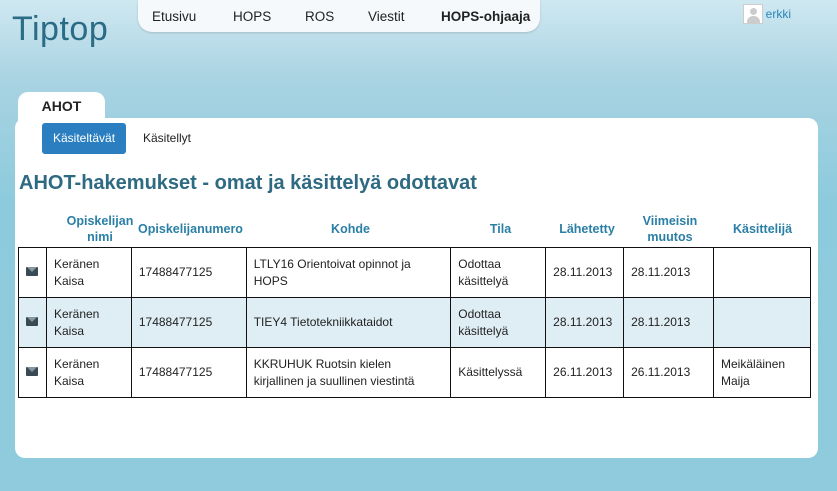 This screenshot has width=837, height=491. Describe the element at coordinates (735, 380) in the screenshot. I see `handler-line2: Maija` at that location.